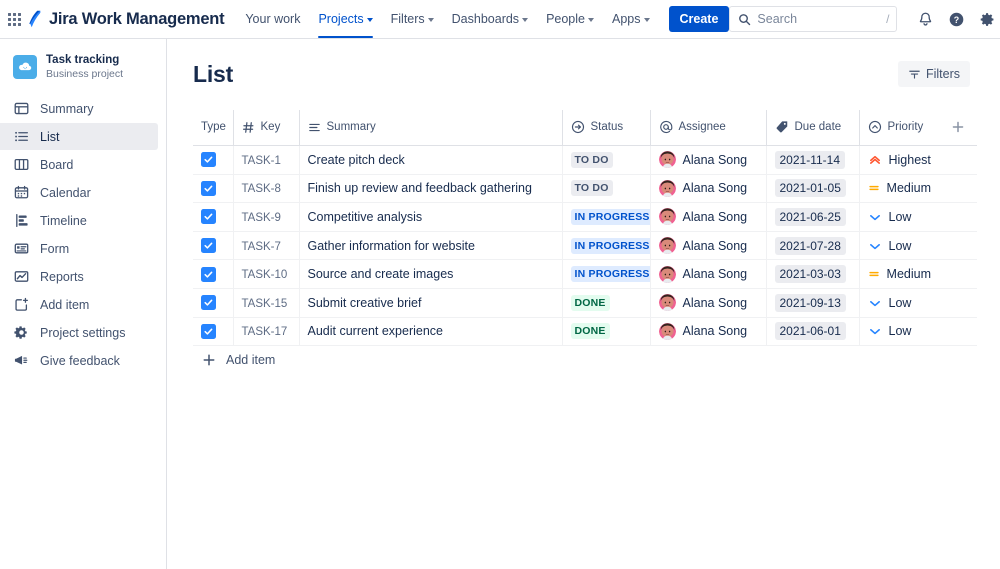 The width and height of the screenshot is (1000, 569). What do you see at coordinates (430, 246) in the screenshot?
I see `cell-summary: Gather information for website` at bounding box center [430, 246].